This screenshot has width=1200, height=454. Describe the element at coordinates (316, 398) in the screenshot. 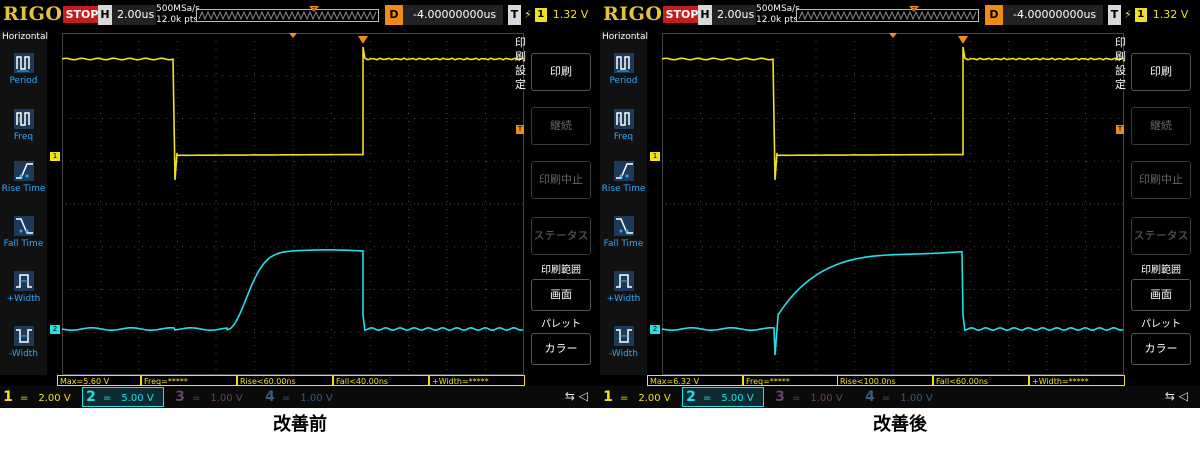

I see `channel-4-scale: 1.00 V` at that location.